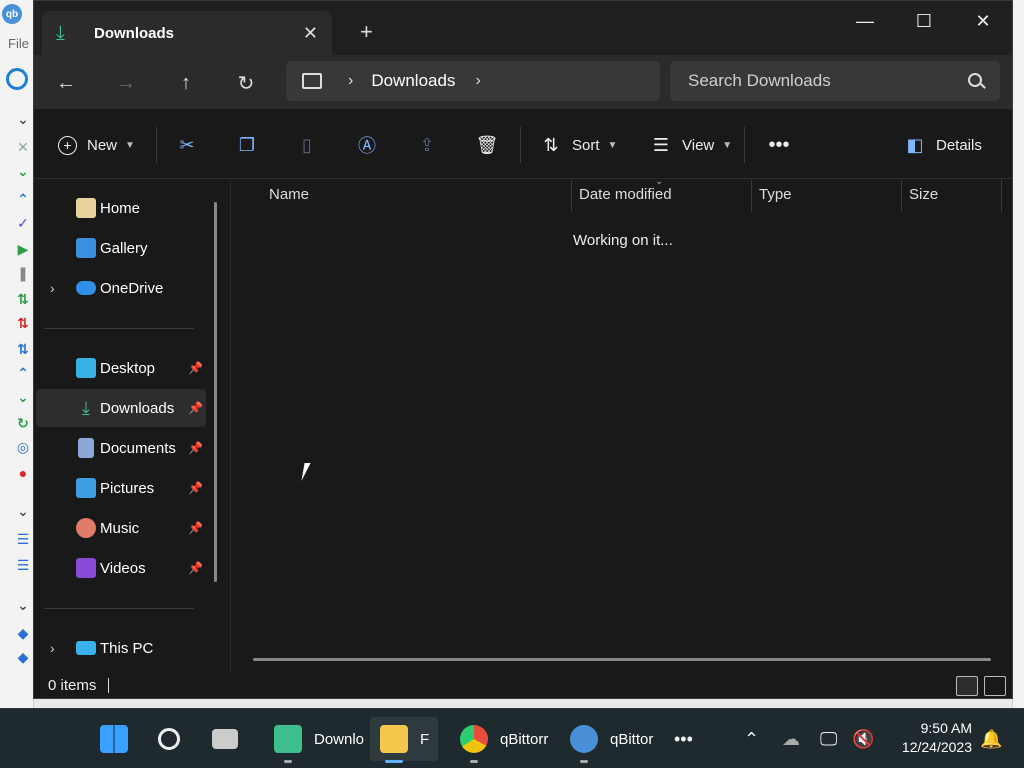 The image size is (1024, 768). What do you see at coordinates (942, 145) in the screenshot?
I see `details-button: ◧ Details` at bounding box center [942, 145].